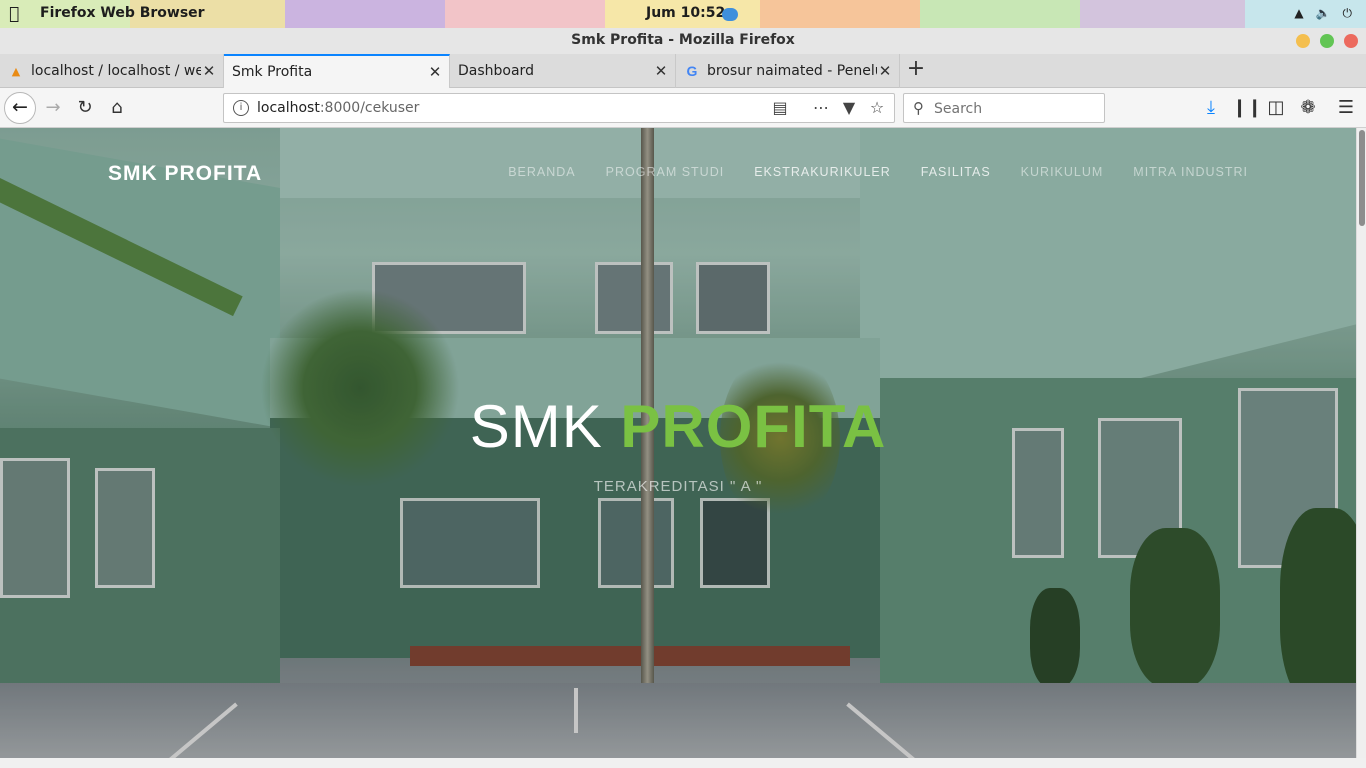 The image size is (1366, 768). Describe the element at coordinates (122, 13) in the screenshot. I see `active-app-name: Firefox Web Browser` at that location.